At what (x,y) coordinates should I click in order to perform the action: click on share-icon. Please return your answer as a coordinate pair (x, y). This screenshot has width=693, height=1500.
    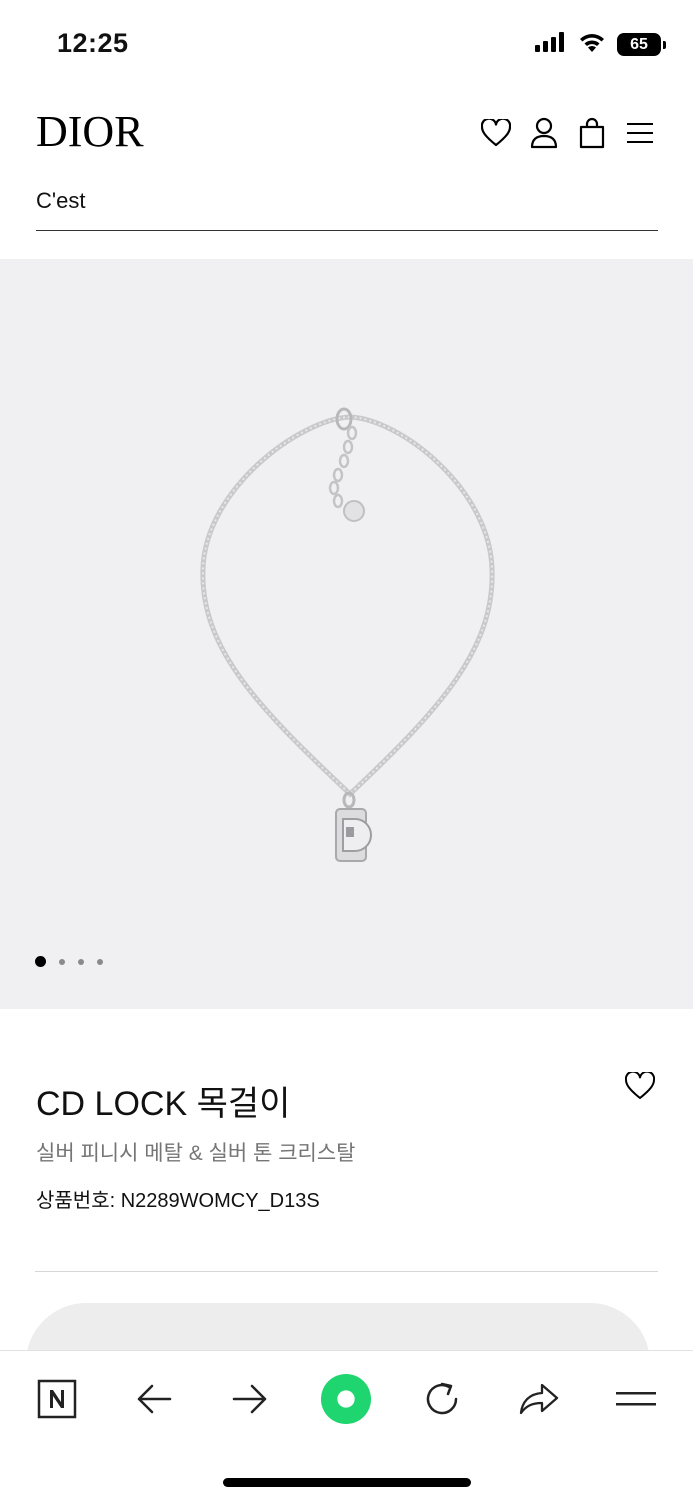
    Looking at the image, I should click on (539, 1399).